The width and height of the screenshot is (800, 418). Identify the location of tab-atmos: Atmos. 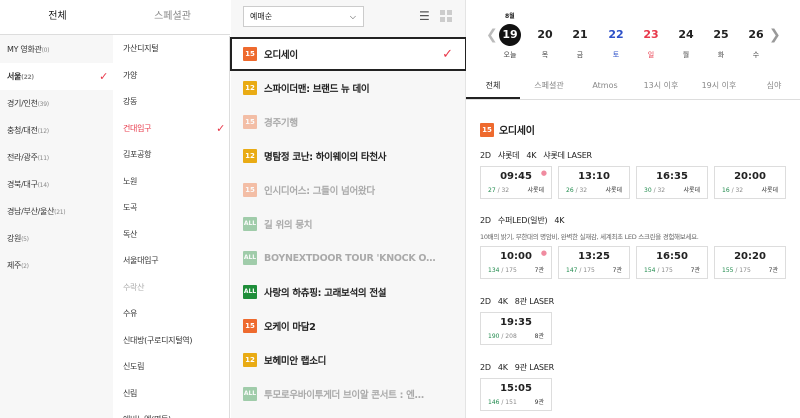
(605, 85).